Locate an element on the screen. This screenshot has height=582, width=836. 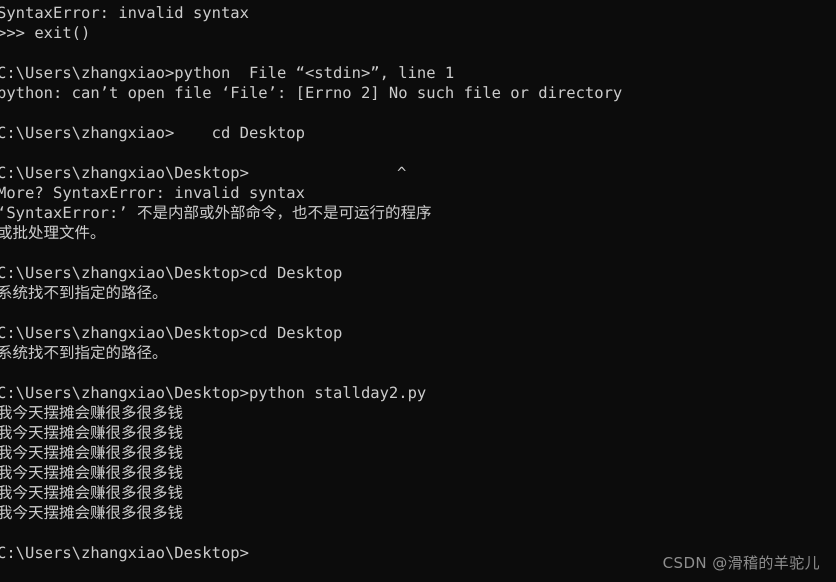
terminal-line: SyntaxError: invalid syntax is located at coordinates (124, 13).